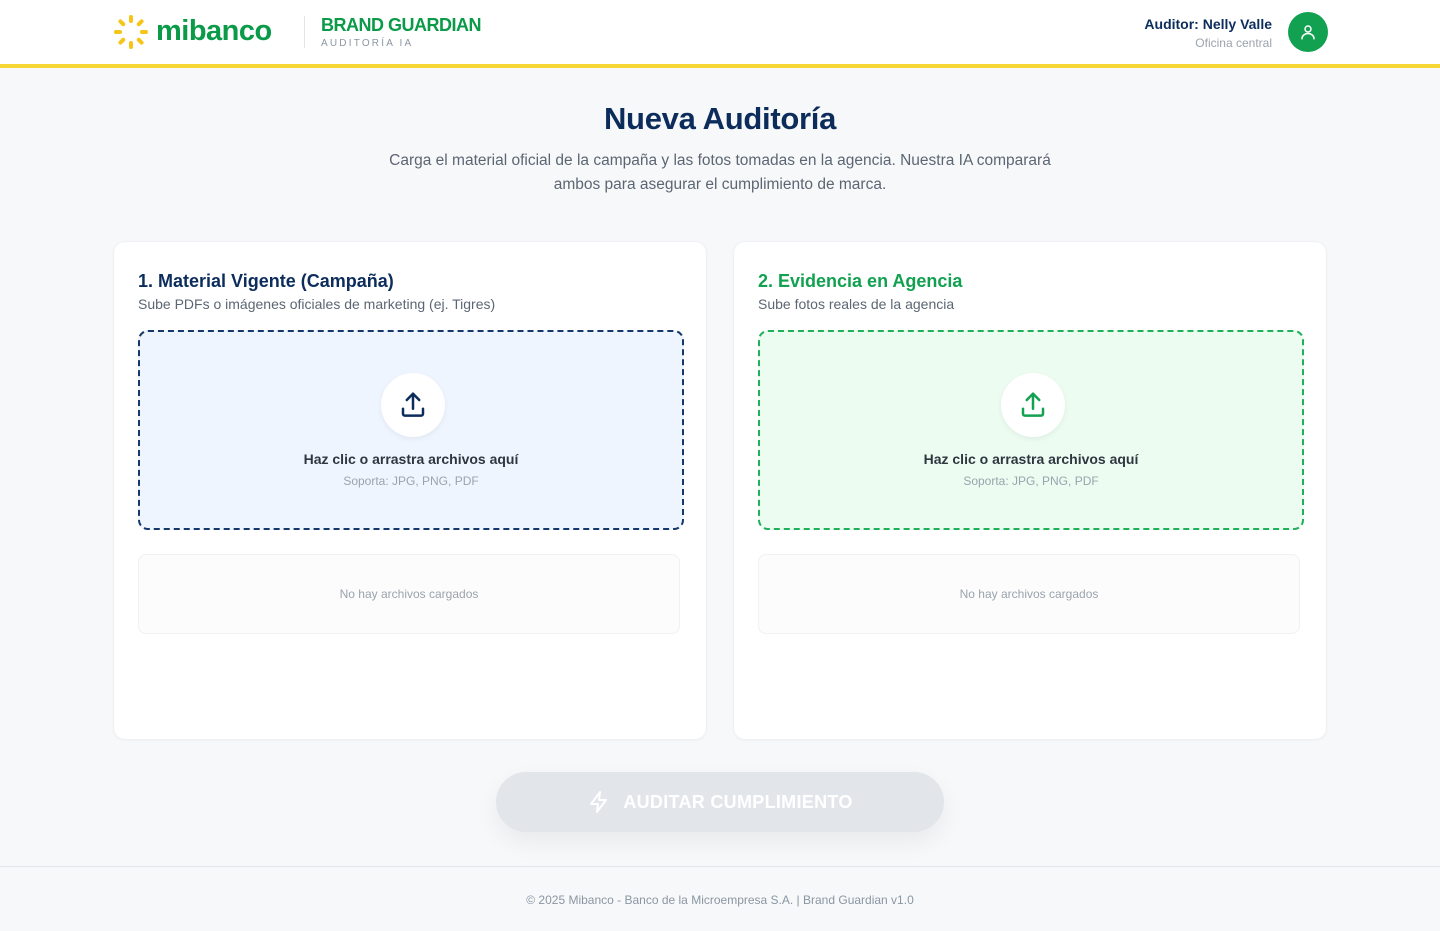 This screenshot has height=931, width=1440. I want to click on product-name: BRAND GUARDIAN AUDITORÍA IA, so click(401, 32).